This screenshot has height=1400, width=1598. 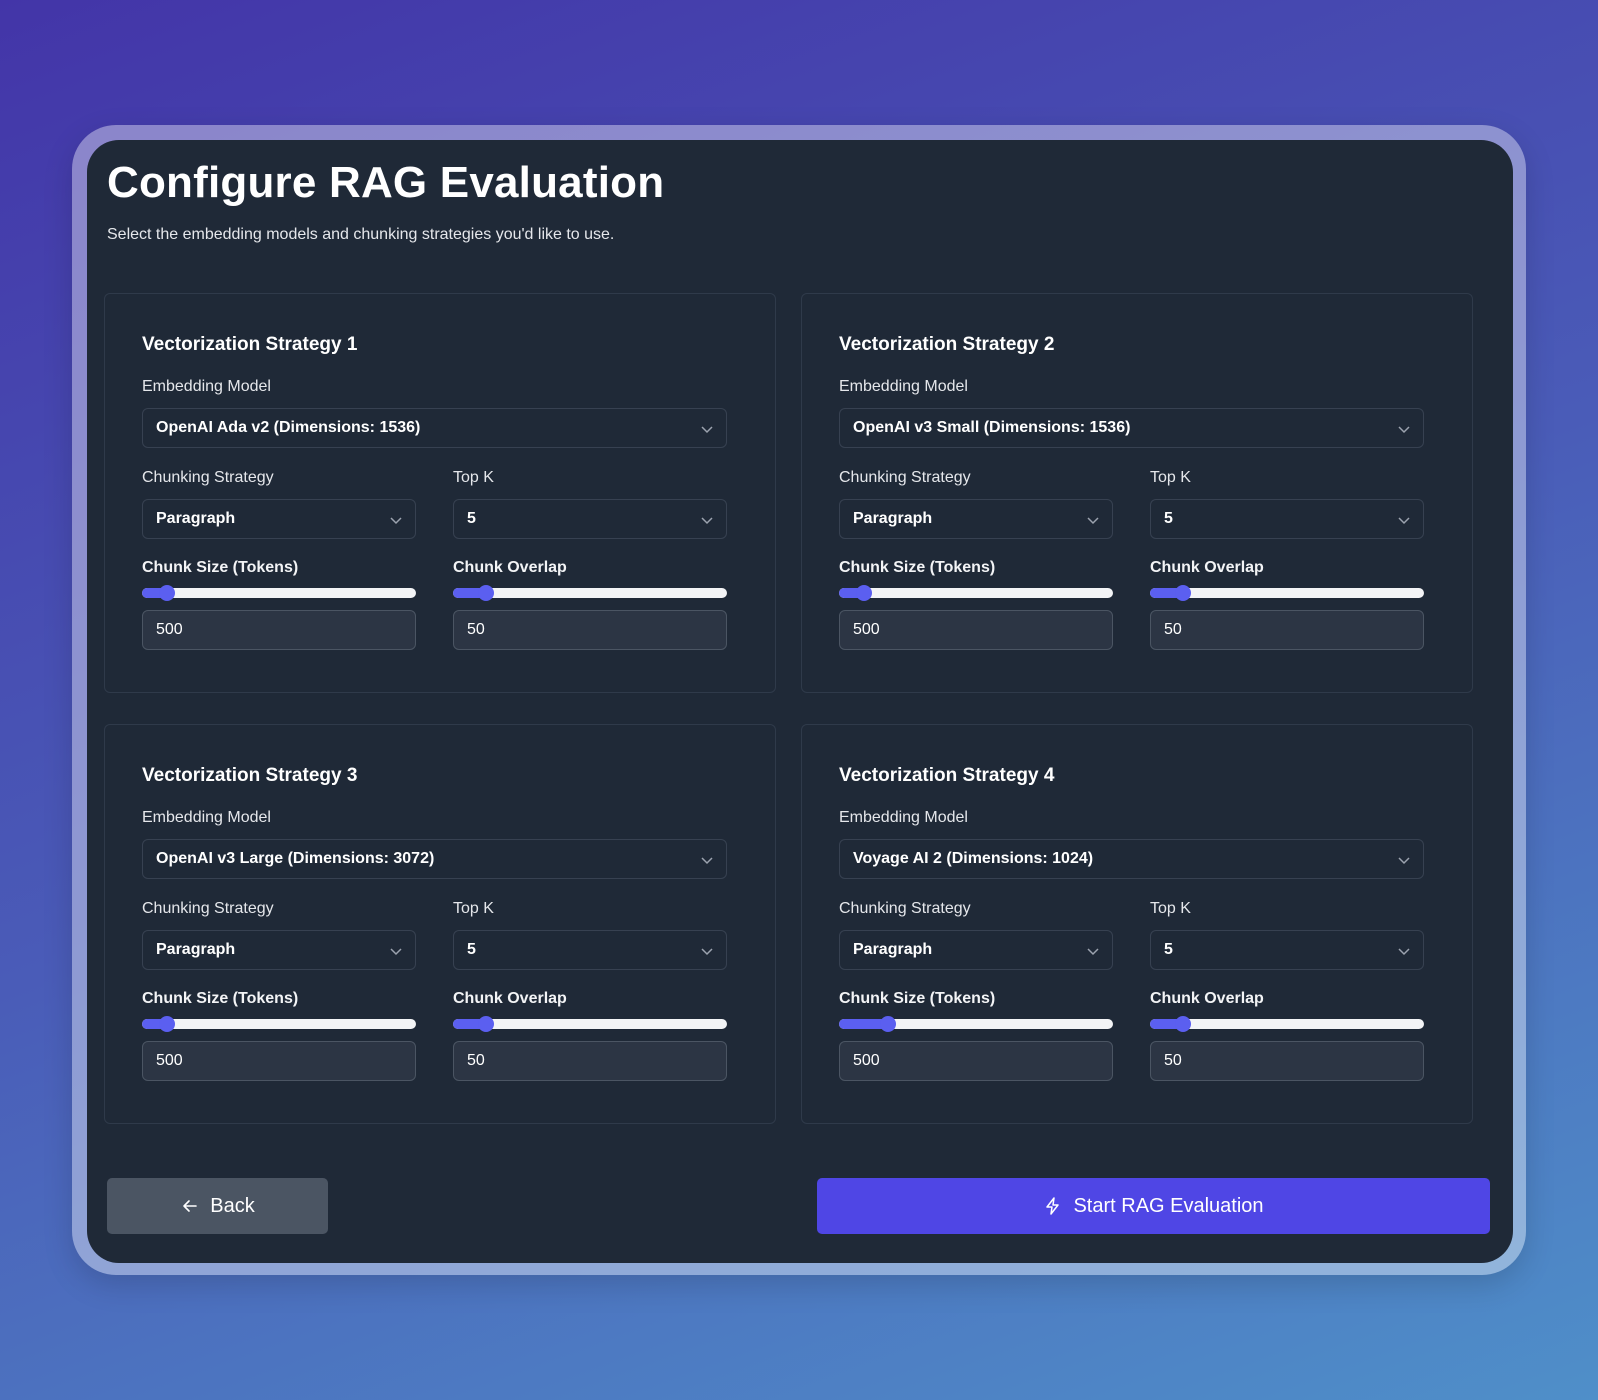 I want to click on arrow-left-icon, so click(x=190, y=1206).